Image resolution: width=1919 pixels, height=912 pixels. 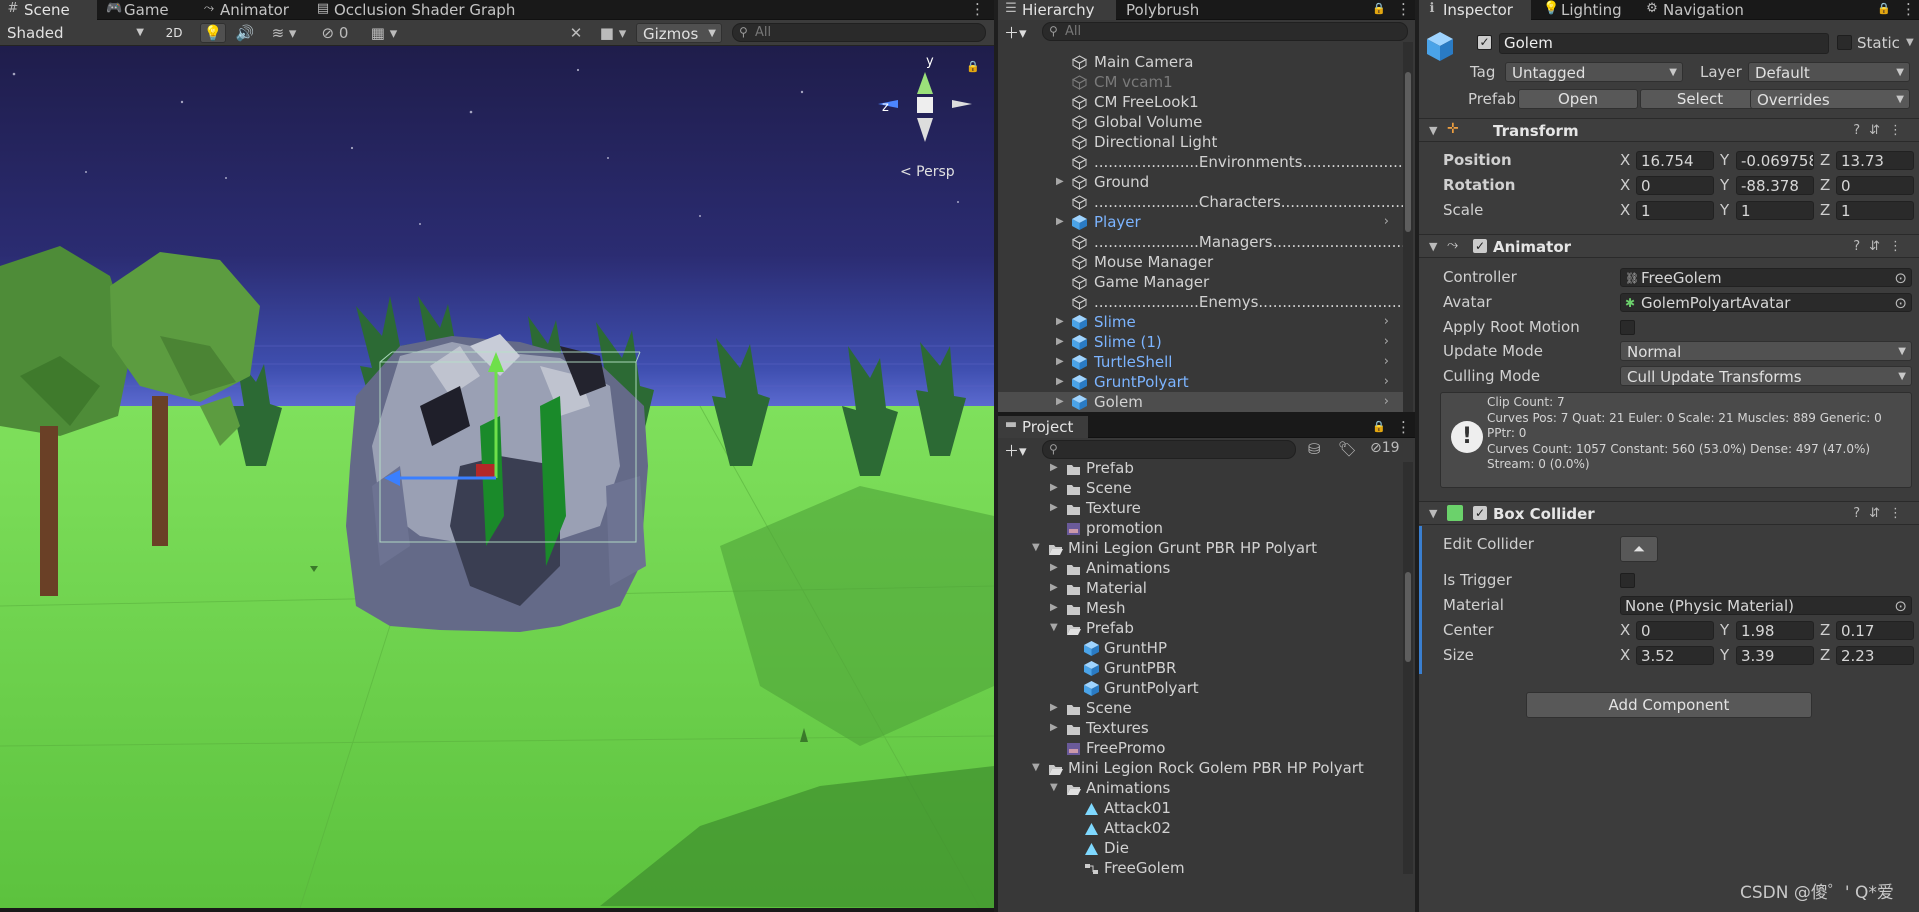 What do you see at coordinates (48, 10) in the screenshot?
I see `tab-scene: # Scene` at bounding box center [48, 10].